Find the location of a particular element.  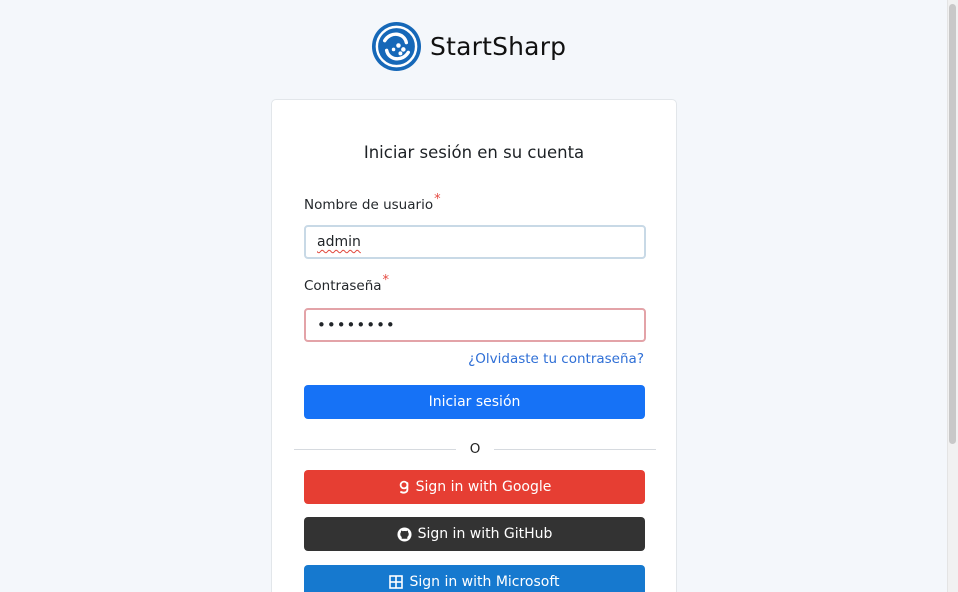

startsharp-logo-icon is located at coordinates (396, 46).